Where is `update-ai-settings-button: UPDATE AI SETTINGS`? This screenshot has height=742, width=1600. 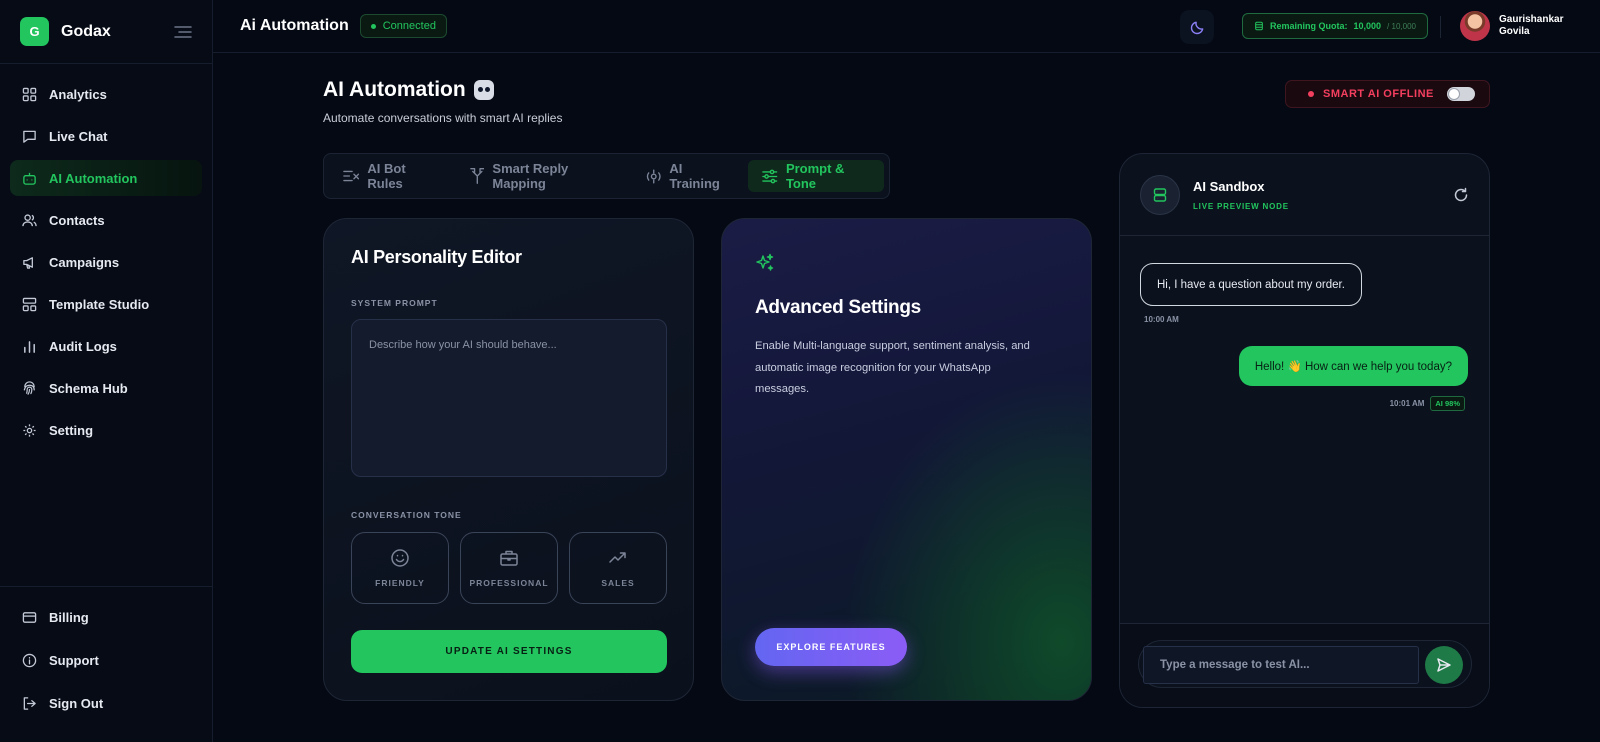
update-ai-settings-button: UPDATE AI SETTINGS is located at coordinates (509, 651).